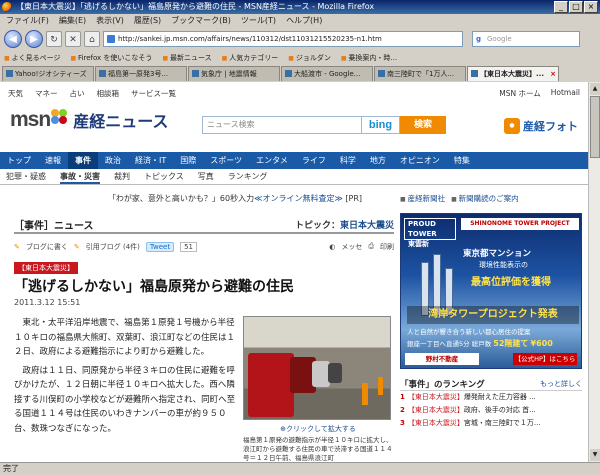 The width and height of the screenshot is (600, 475). What do you see at coordinates (108, 93) in the screenshot?
I see `service-link: 相談箱` at bounding box center [108, 93].